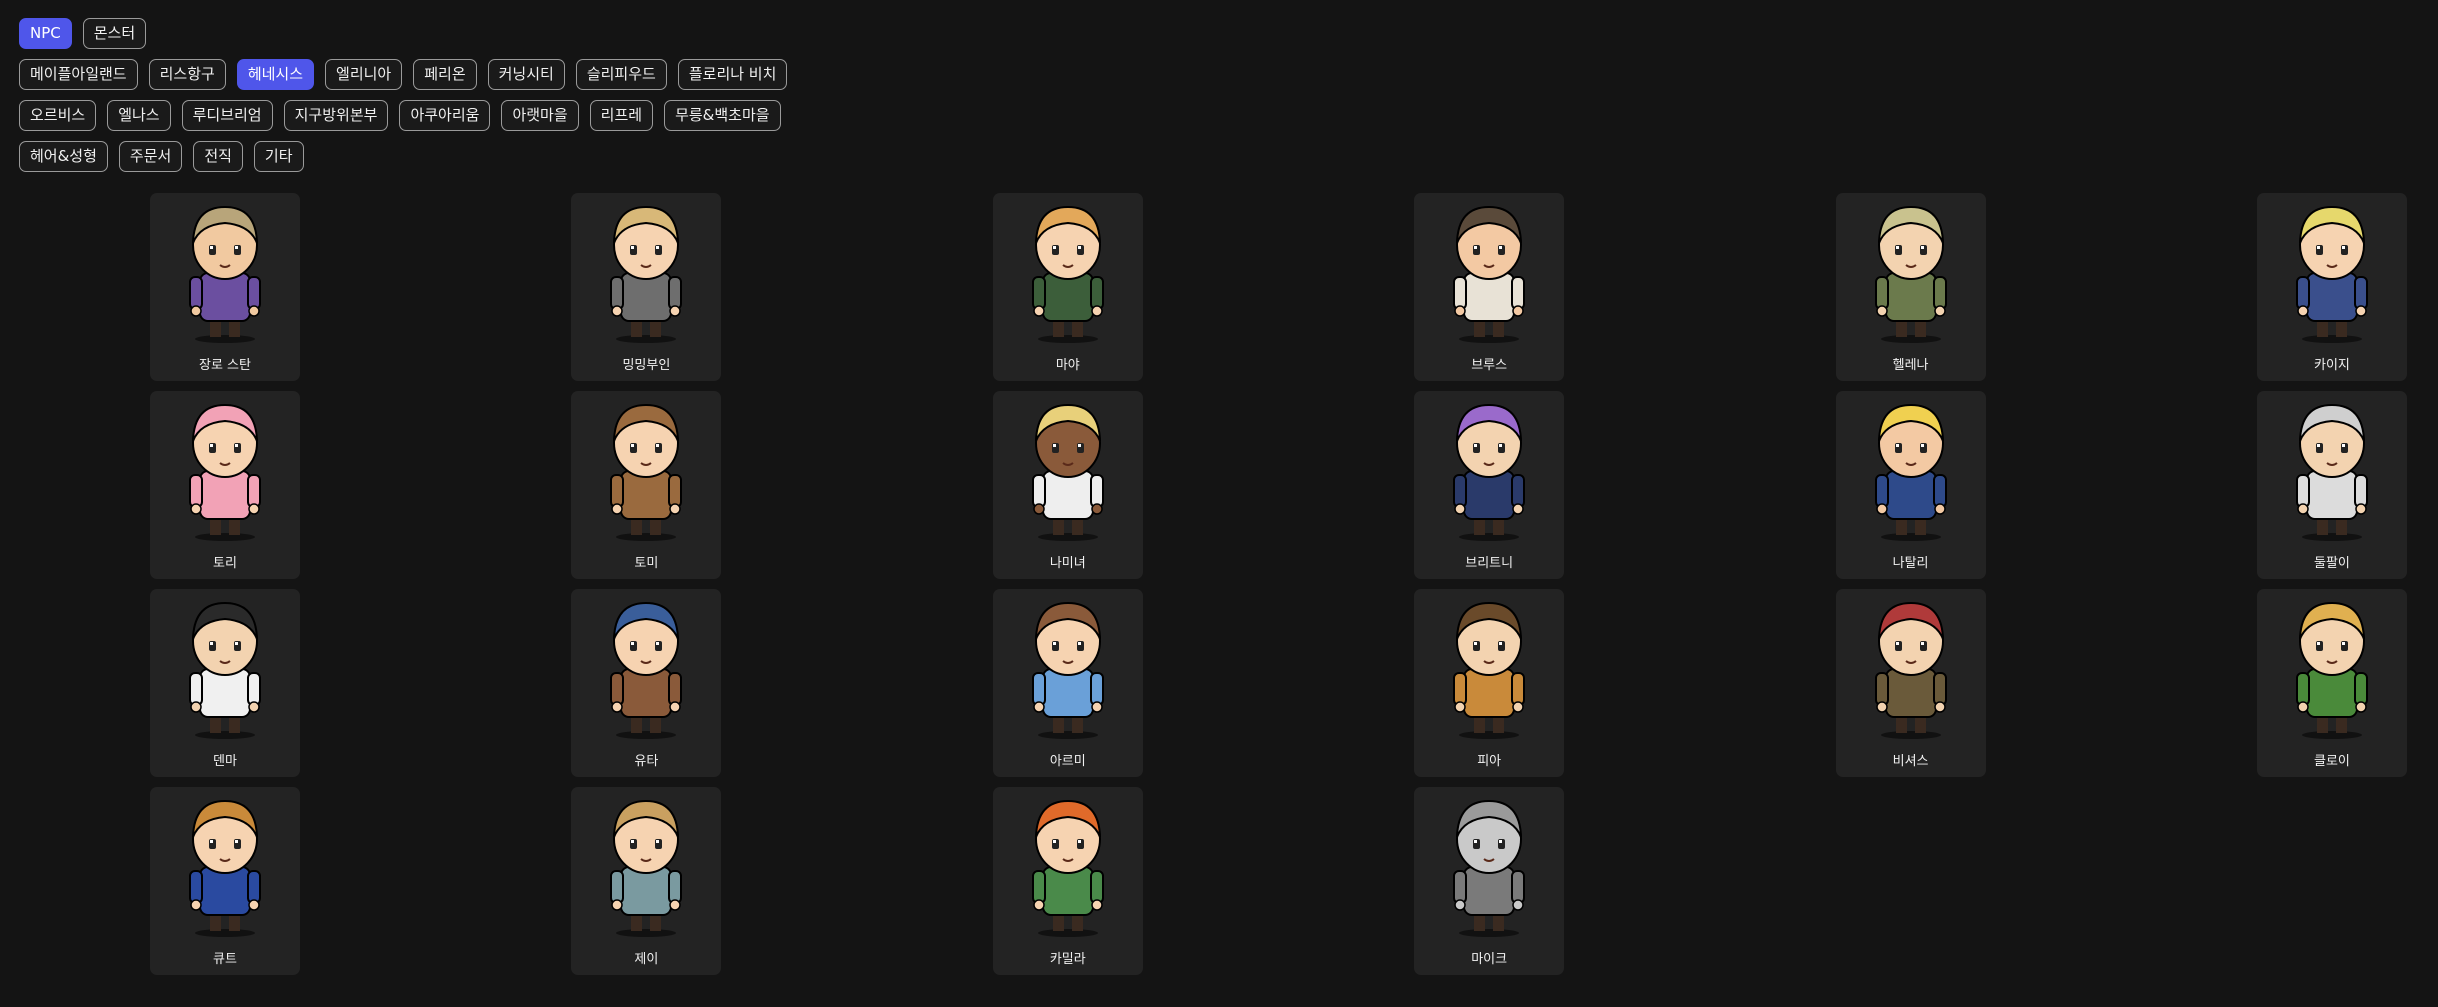 The height and width of the screenshot is (1007, 2438). Describe the element at coordinates (139, 115) in the screenshot. I see `region-filter-chip: 엘나스` at that location.